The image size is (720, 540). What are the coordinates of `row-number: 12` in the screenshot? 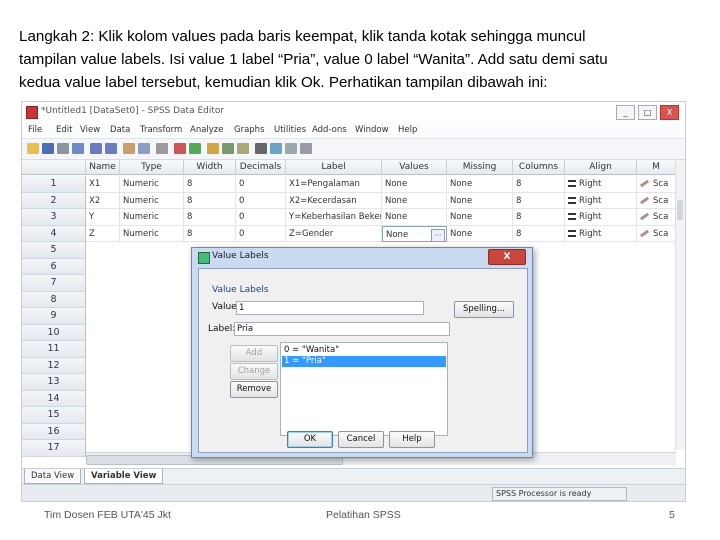 It's located at (54, 365).